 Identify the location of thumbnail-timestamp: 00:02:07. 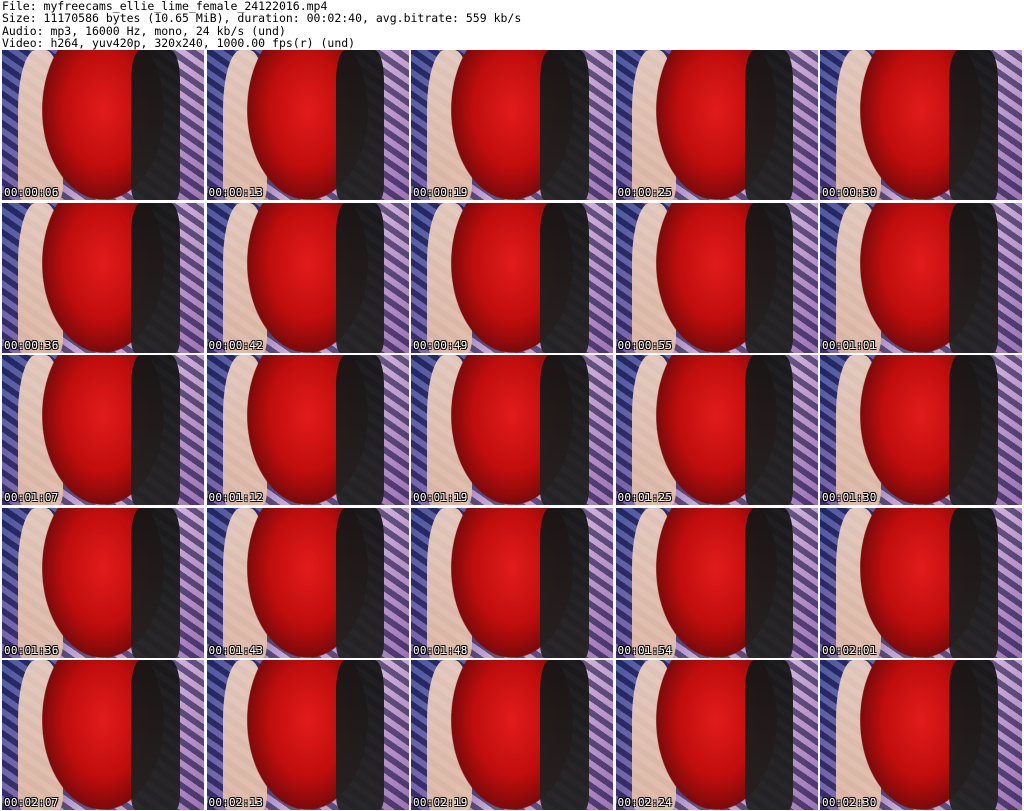
(31, 802).